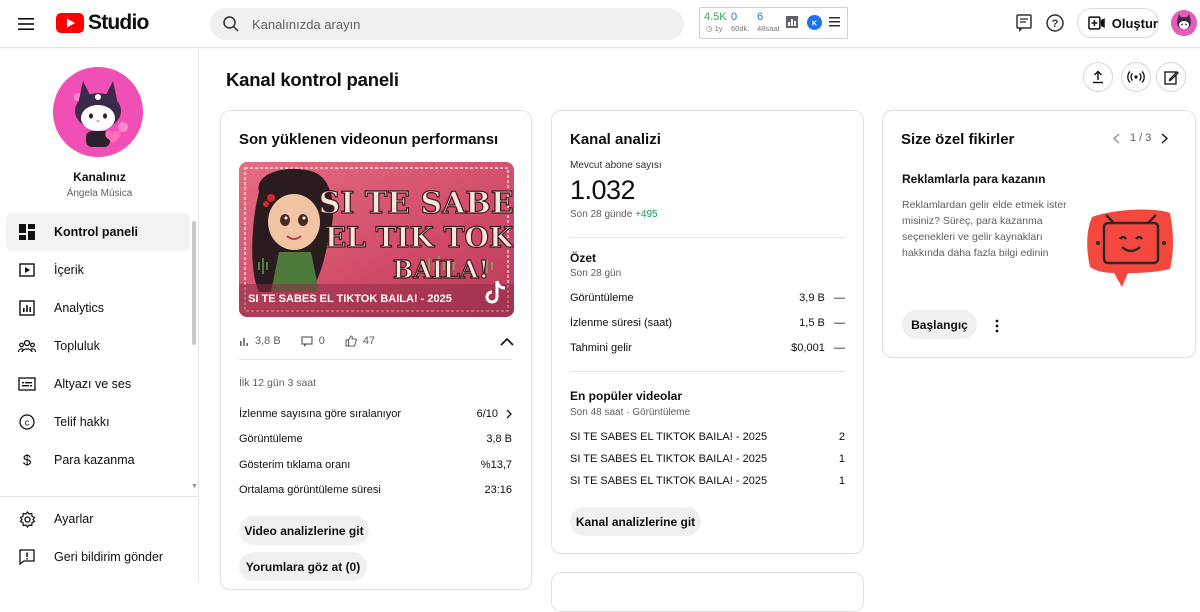 This screenshot has height=612, width=1200. What do you see at coordinates (1130, 248) in the screenshot?
I see `monetization-tv-illustration-icon` at bounding box center [1130, 248].